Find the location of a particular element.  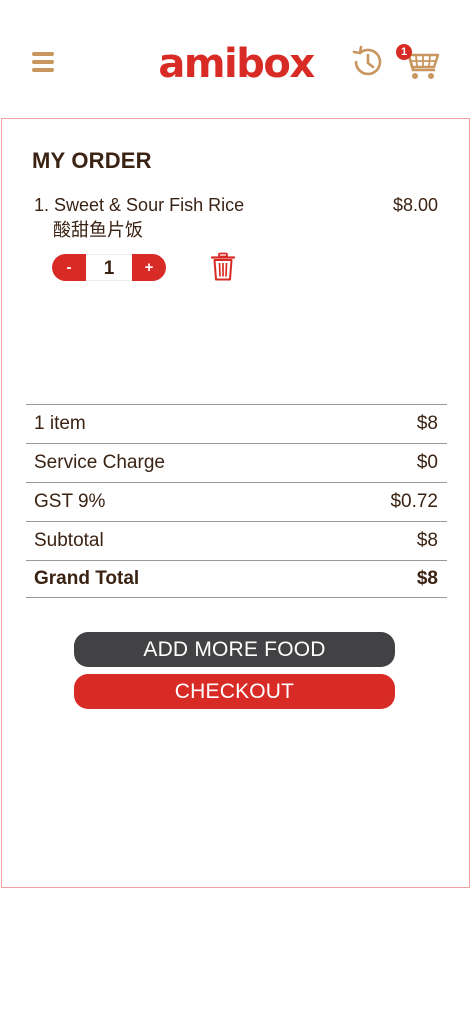

increase-quantity-button: + is located at coordinates (149, 267).